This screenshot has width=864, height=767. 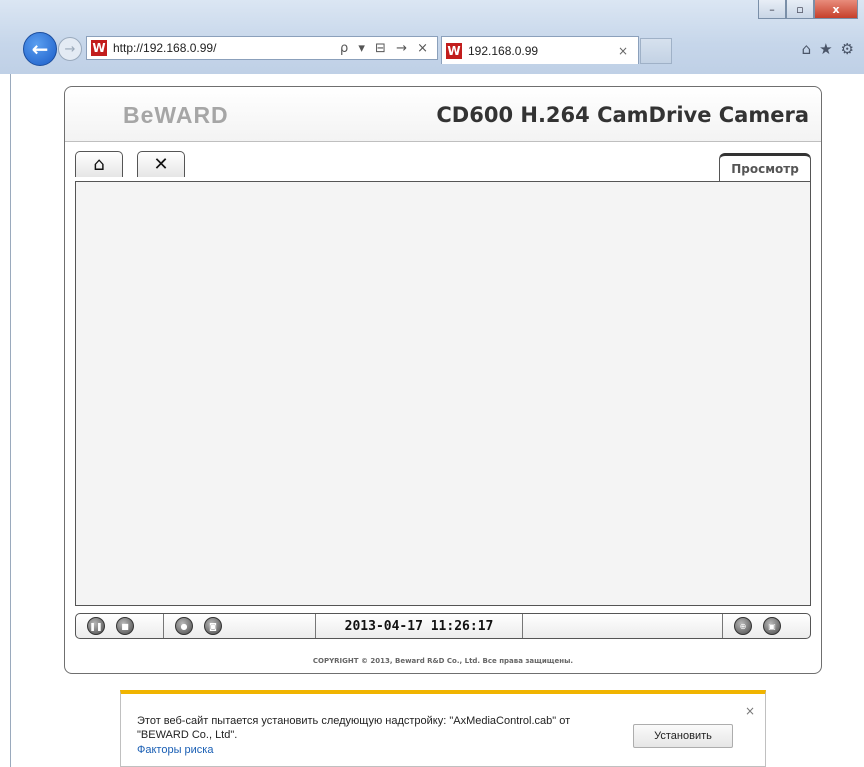 I want to click on browser-tab: W 192.168.0.99 ×, so click(x=540, y=50).